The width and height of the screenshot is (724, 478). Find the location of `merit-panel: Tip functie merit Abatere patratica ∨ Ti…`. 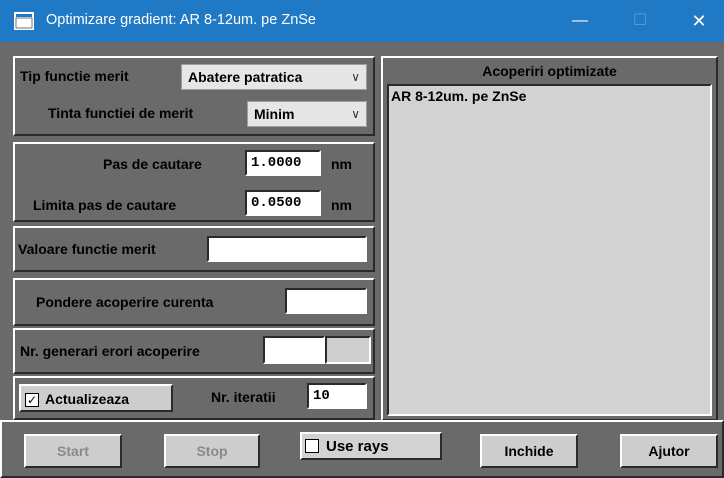

merit-panel: Tip functie merit Abatere patratica ∨ Ti… is located at coordinates (194, 96).